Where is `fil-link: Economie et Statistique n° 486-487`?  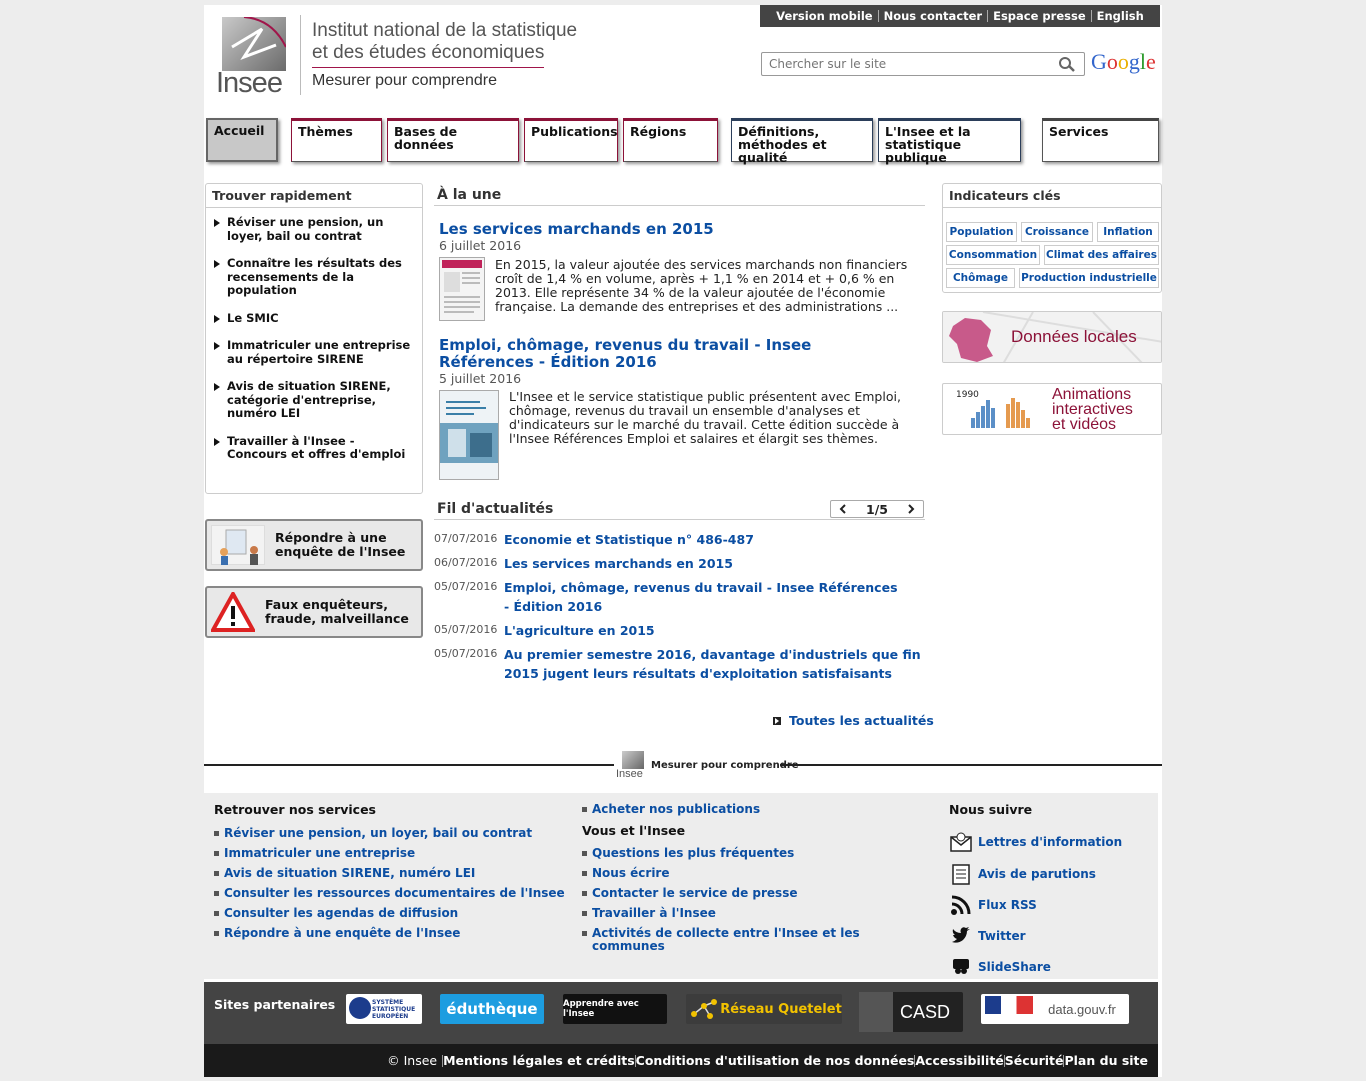
fil-link: Economie et Statistique n° 486-487 is located at coordinates (704, 539).